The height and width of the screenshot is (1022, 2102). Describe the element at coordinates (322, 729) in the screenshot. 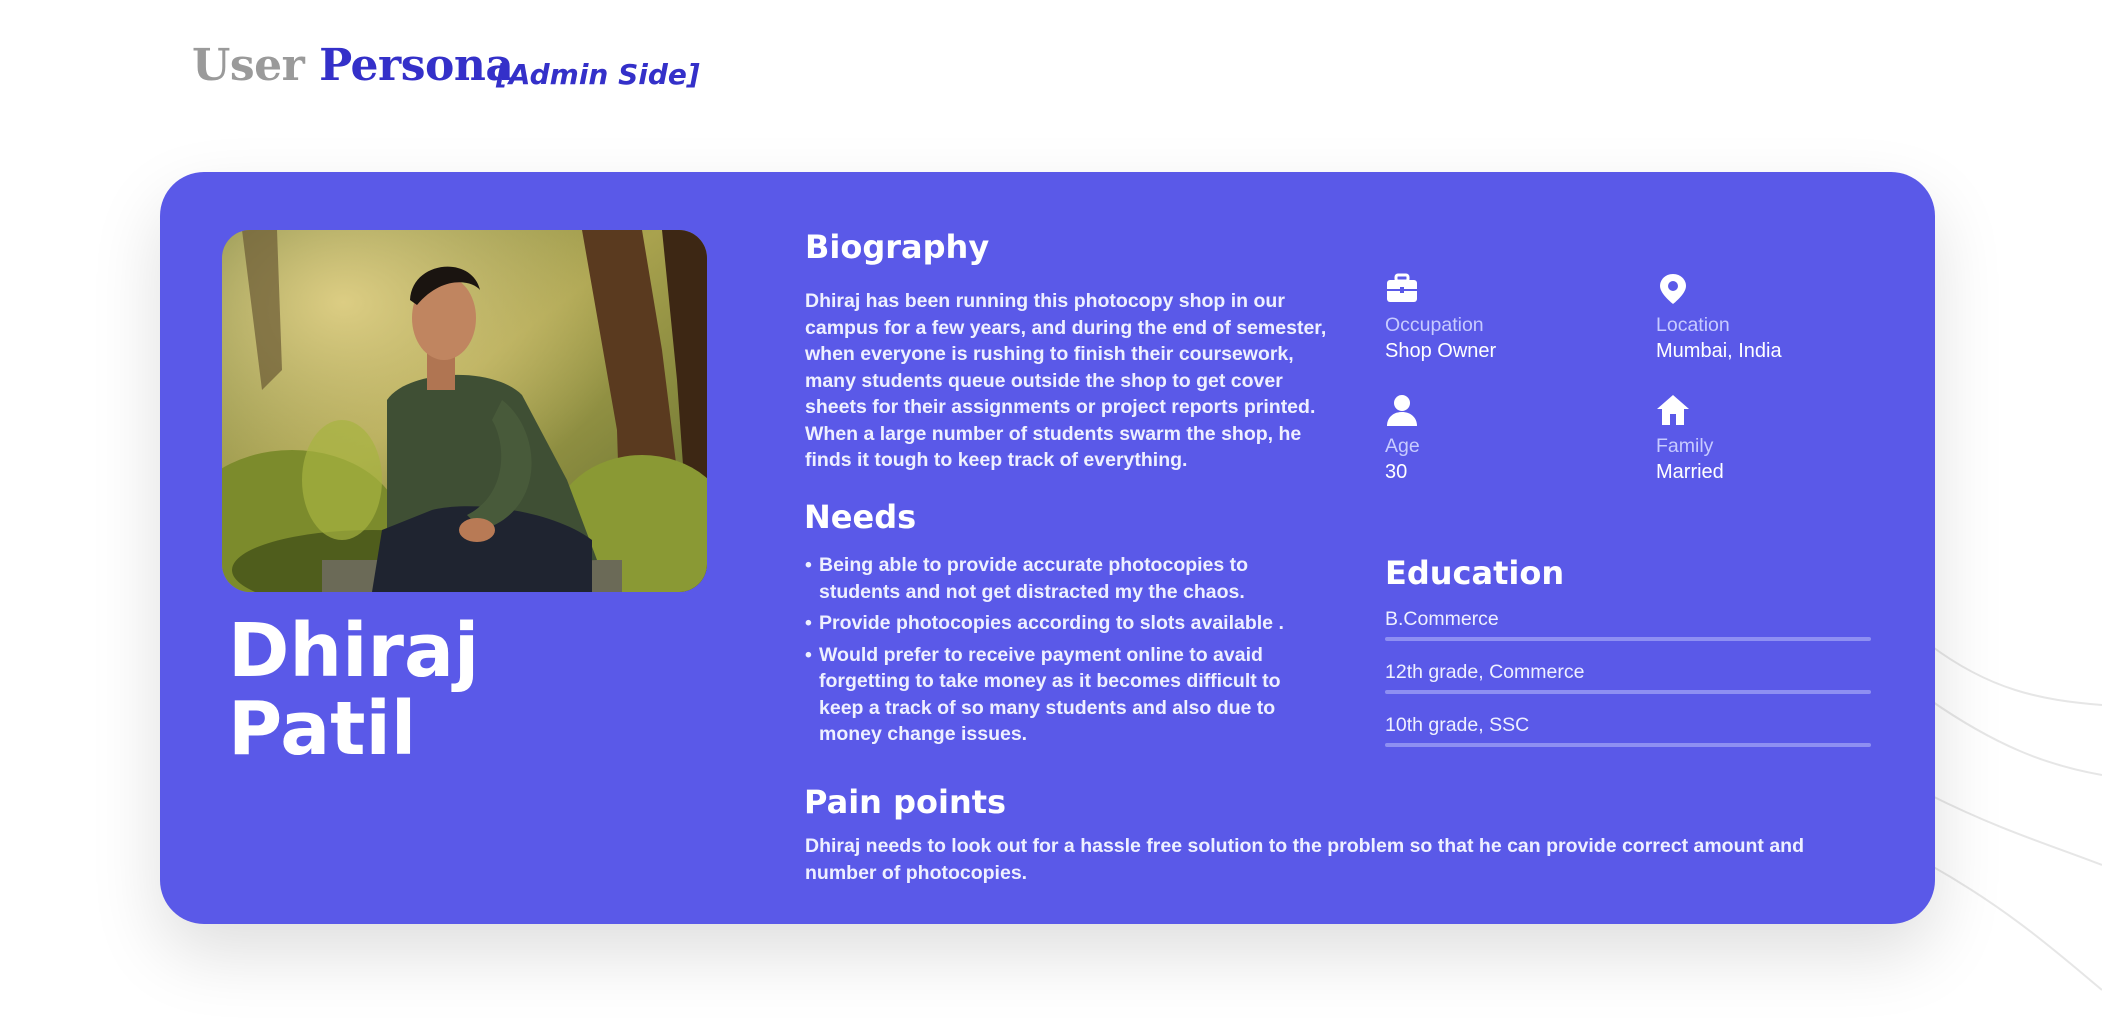

I see `persona-last-name: Patil` at that location.